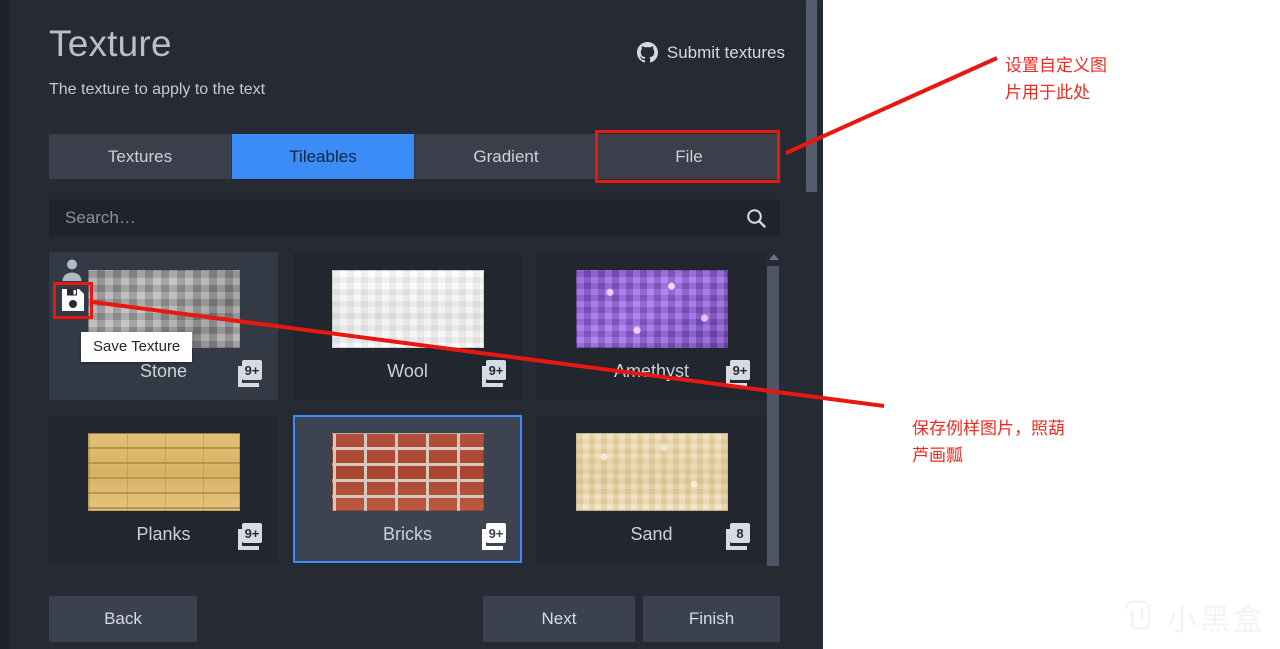  What do you see at coordinates (4, 324) in the screenshot?
I see `dialog-left-edge` at bounding box center [4, 324].